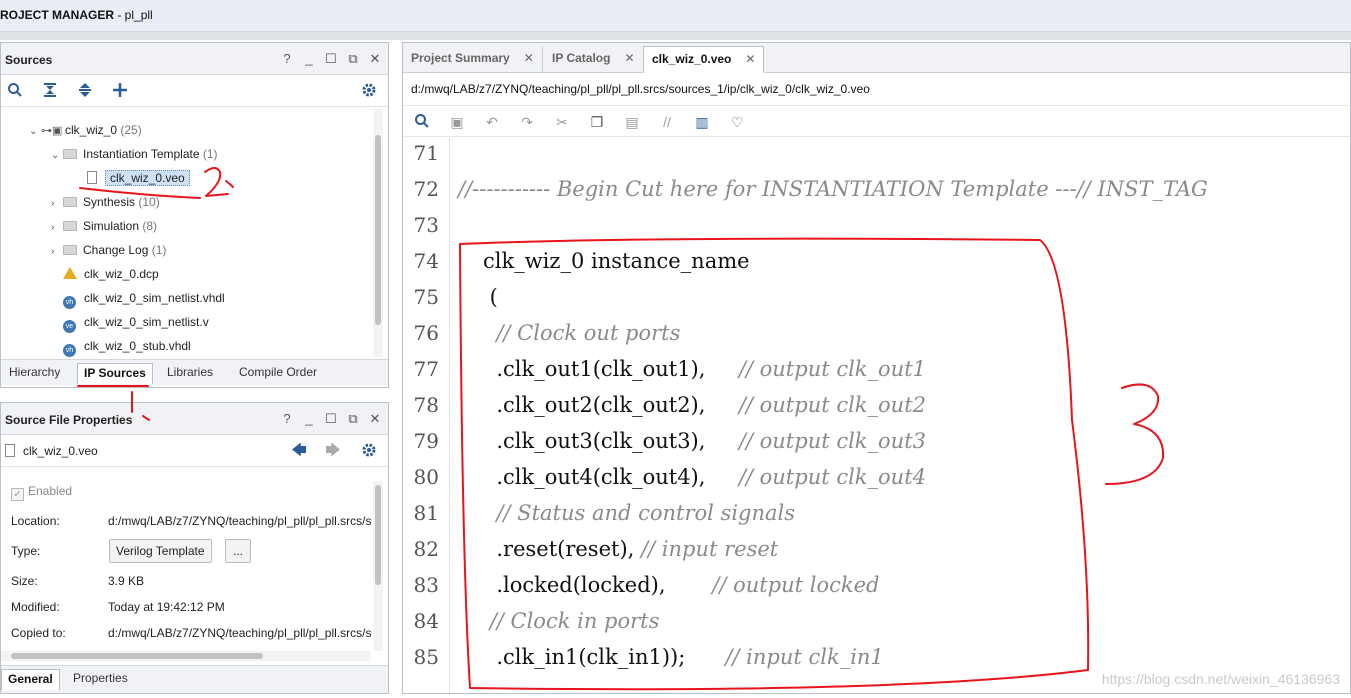  Describe the element at coordinates (333, 451) in the screenshot. I see `forward-arrow-icon: 🡆` at that location.